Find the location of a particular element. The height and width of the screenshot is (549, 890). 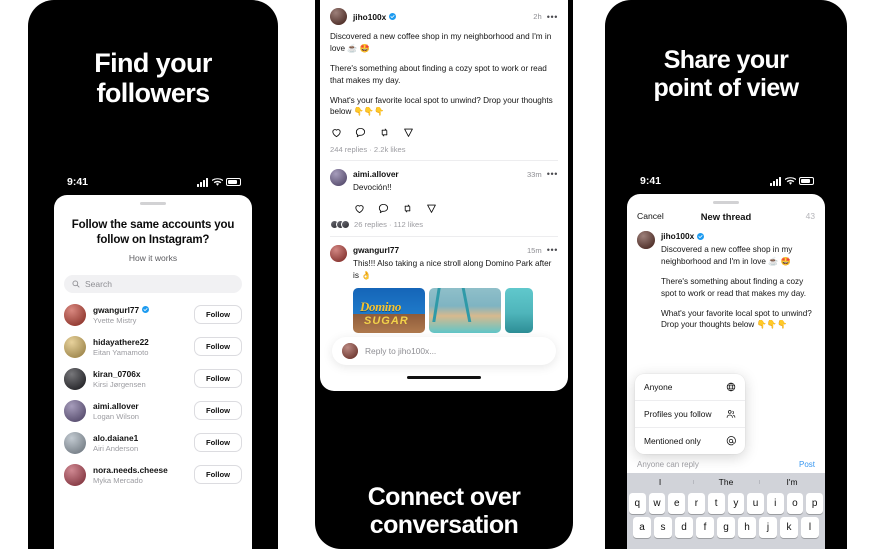

list-item: gwangurl77 Yvette Mistry Follow is located at coordinates (153, 315).